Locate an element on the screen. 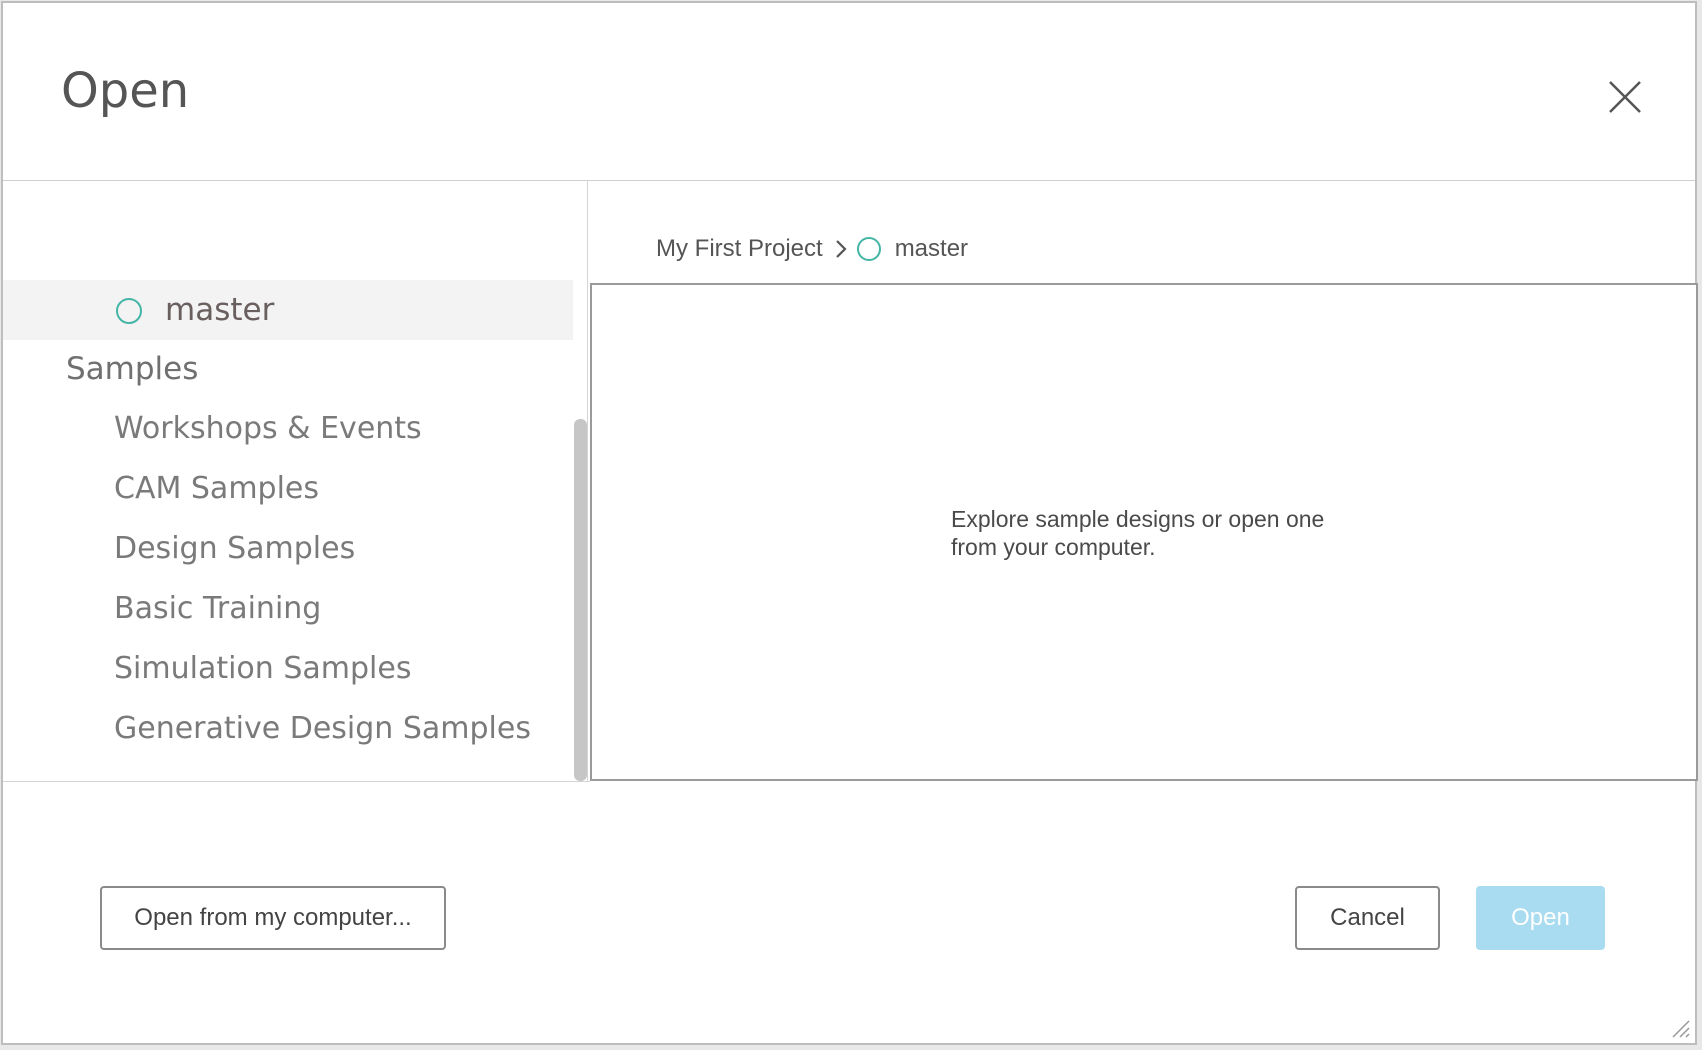 The width and height of the screenshot is (1702, 1050). close-icon is located at coordinates (1625, 97).